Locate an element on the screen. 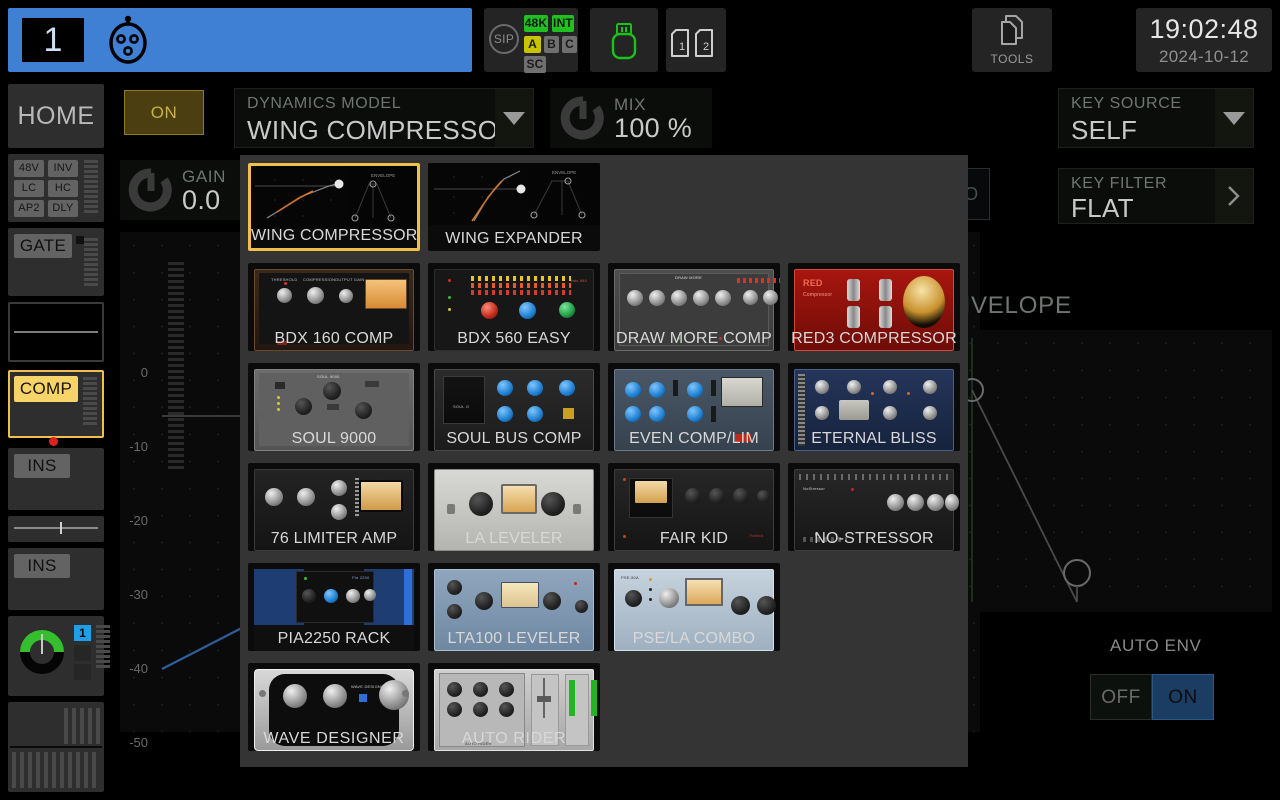 Image resolution: width=1280 pixels, height=800 pixels. sidebar-item-home: HOME is located at coordinates (56, 116).